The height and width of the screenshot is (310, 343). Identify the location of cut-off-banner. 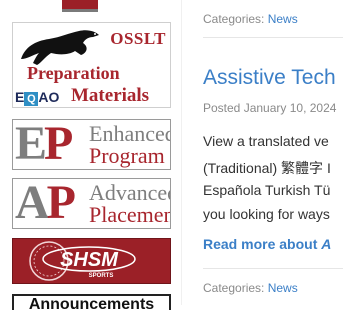
(80, 6).